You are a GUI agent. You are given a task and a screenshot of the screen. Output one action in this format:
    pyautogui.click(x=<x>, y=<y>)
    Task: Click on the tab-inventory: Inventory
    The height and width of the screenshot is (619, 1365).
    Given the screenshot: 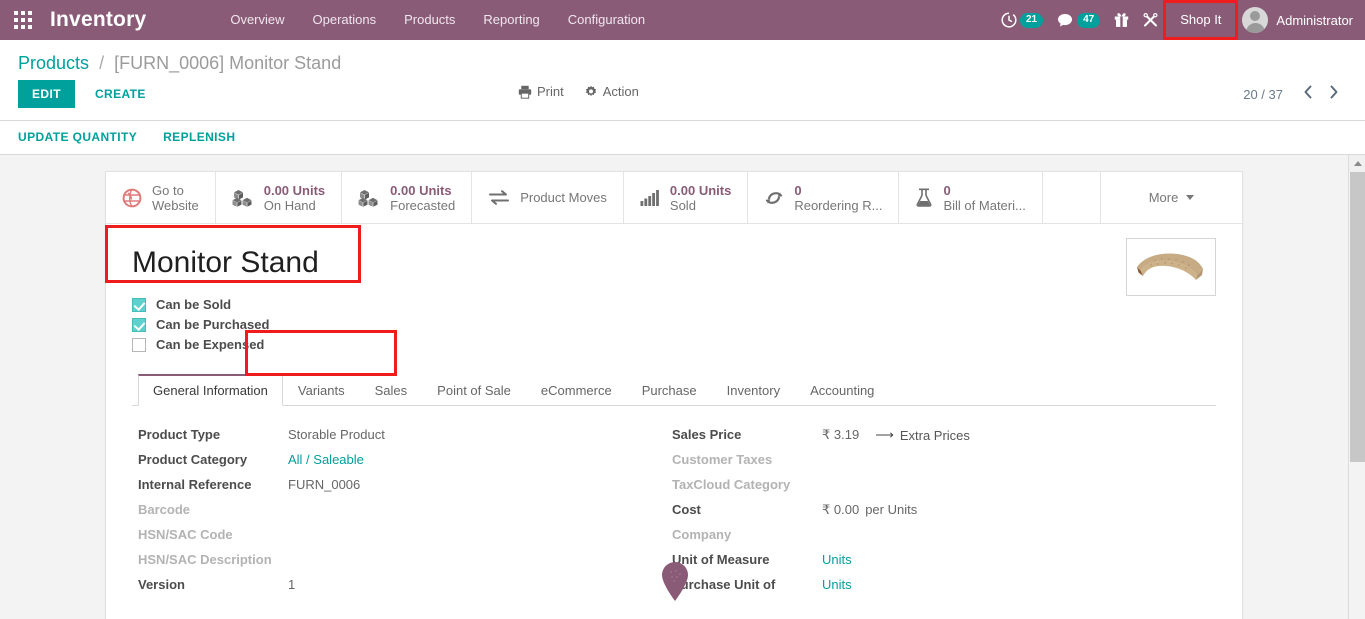 What is the action you would take?
    pyautogui.click(x=753, y=390)
    